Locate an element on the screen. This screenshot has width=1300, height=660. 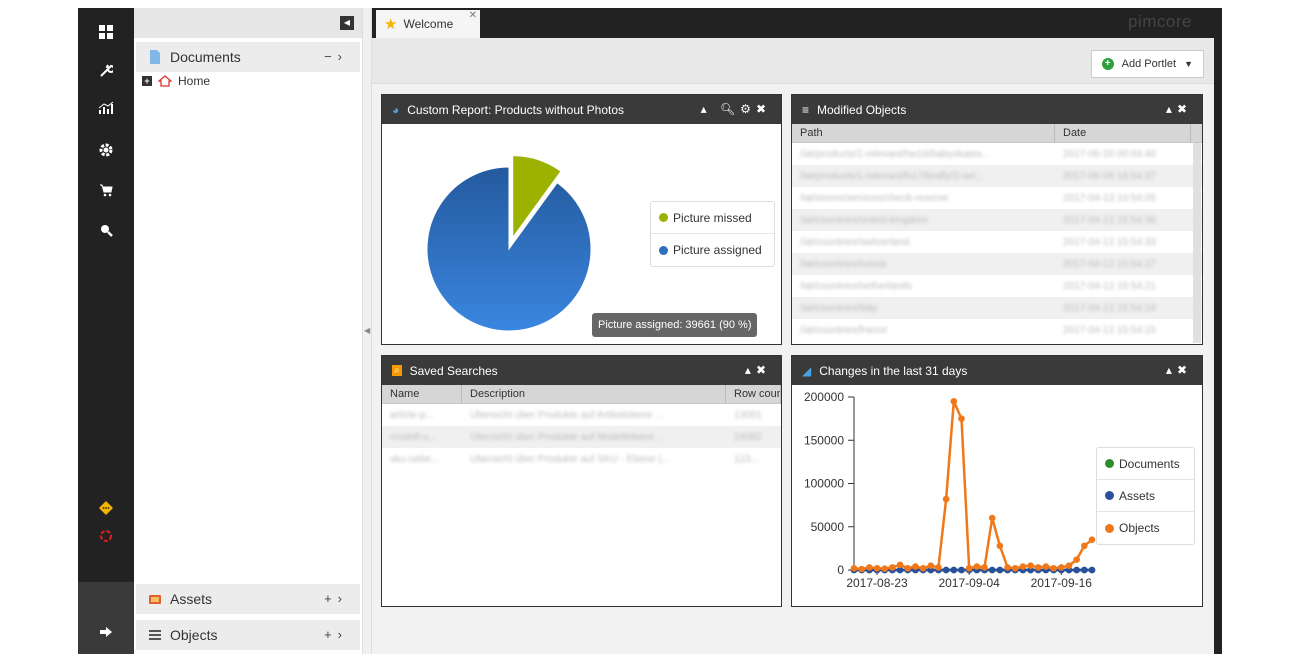
table-row: /iat/countries/italy 2017-04-12 15:54:19 is located at coordinates (997, 308).